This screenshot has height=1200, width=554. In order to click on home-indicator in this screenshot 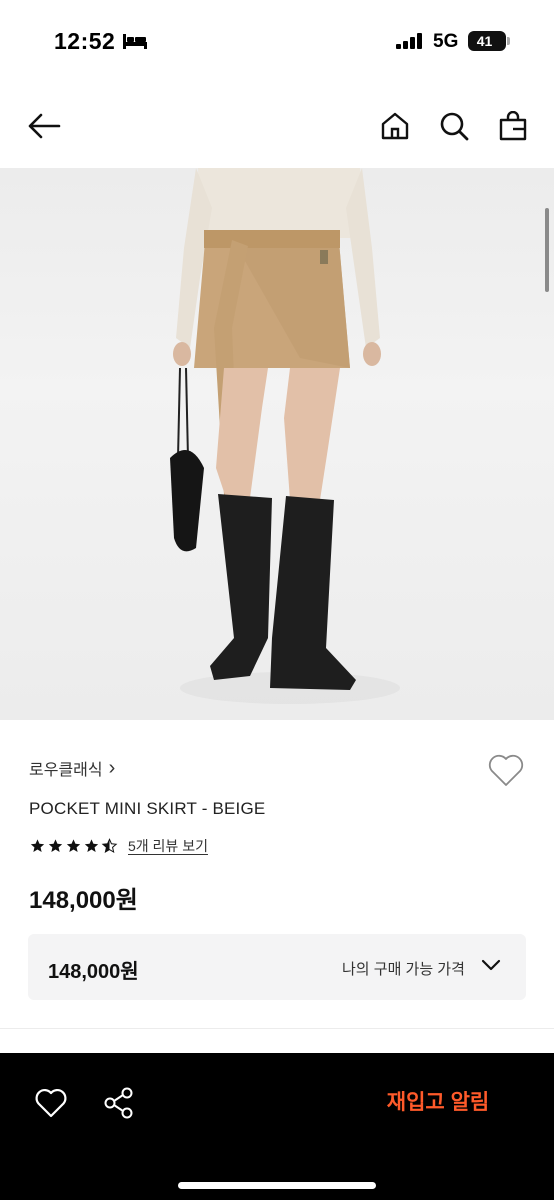, I will do `click(277, 1185)`.